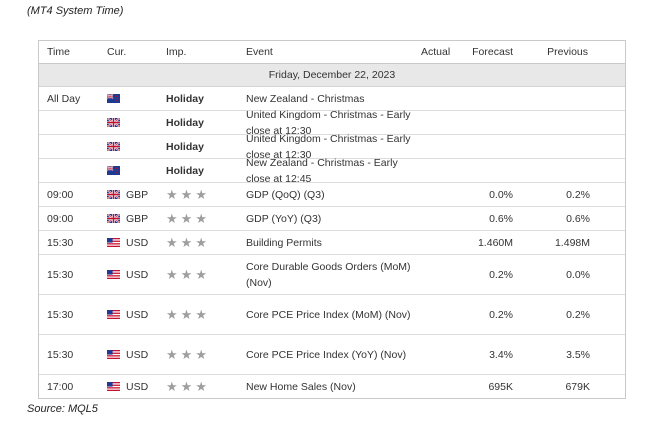 This screenshot has height=427, width=649. I want to click on row-event: GDP (YoY) (Q3), so click(333, 218).